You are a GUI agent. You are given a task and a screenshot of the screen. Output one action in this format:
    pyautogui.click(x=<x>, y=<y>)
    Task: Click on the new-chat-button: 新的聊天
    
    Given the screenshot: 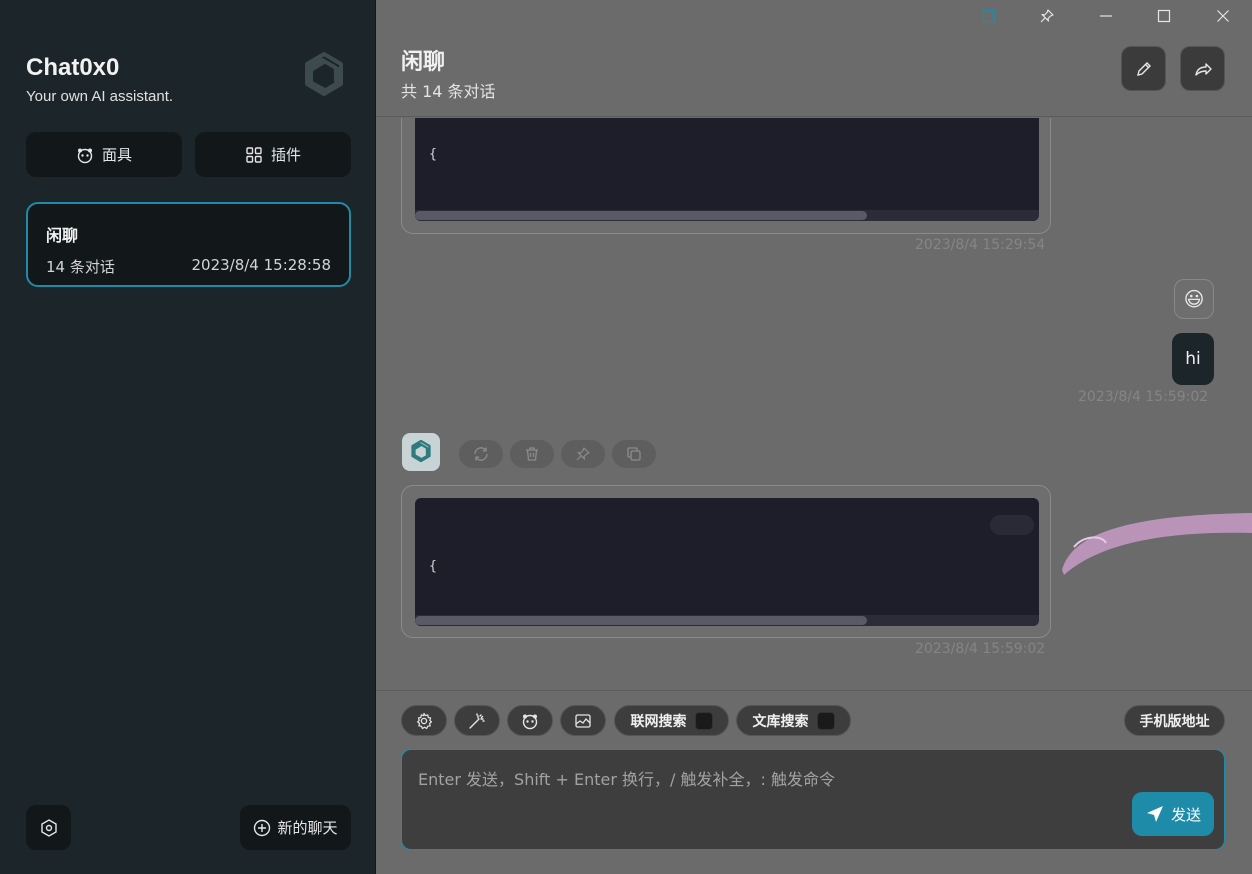 What is the action you would take?
    pyautogui.click(x=295, y=827)
    